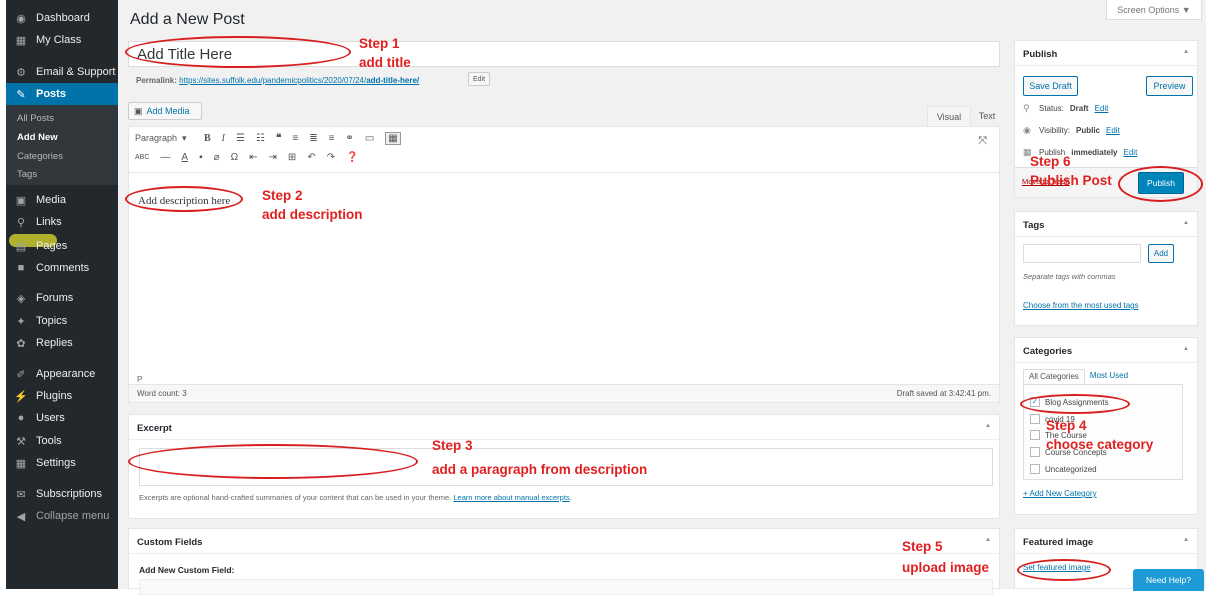 The height and width of the screenshot is (595, 1206). What do you see at coordinates (1106, 224) in the screenshot?
I see `tags-header: Tags ▲` at bounding box center [1106, 224].